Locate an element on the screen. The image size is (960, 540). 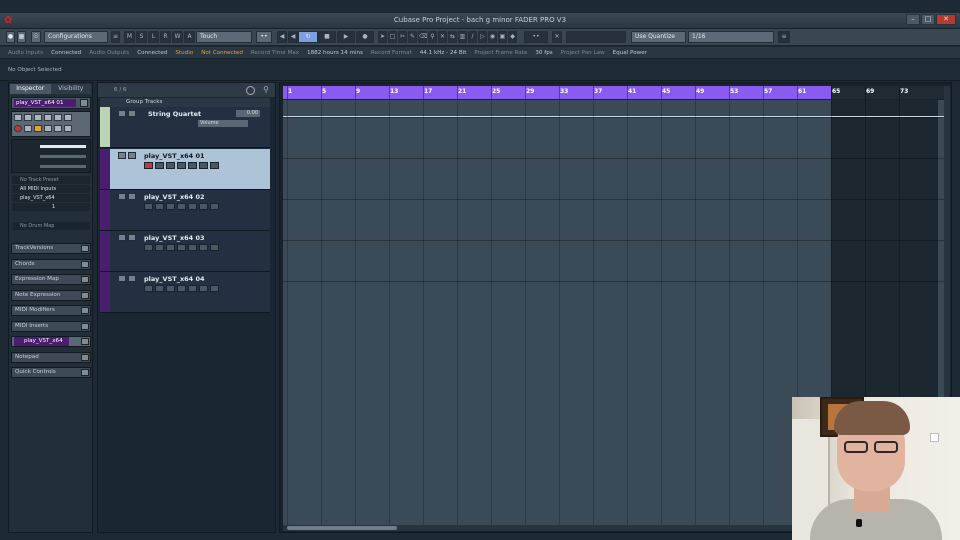
edit-button is located at coordinates (38, 128).